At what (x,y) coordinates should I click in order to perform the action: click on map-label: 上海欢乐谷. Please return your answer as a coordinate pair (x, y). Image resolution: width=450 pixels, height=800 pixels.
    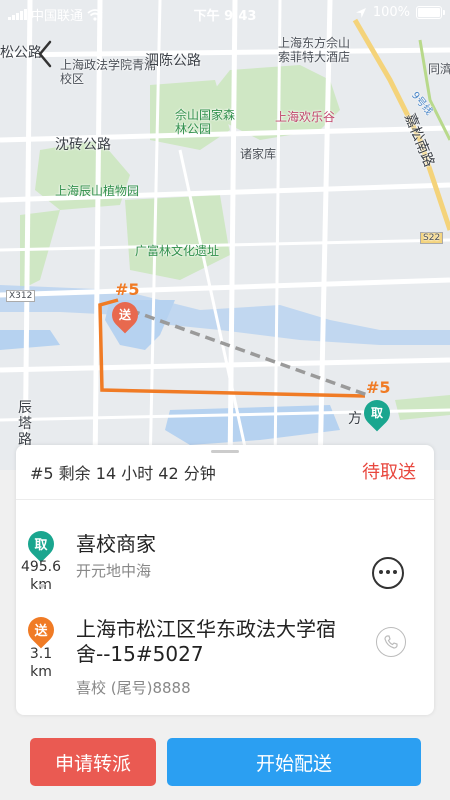
    Looking at the image, I should click on (305, 117).